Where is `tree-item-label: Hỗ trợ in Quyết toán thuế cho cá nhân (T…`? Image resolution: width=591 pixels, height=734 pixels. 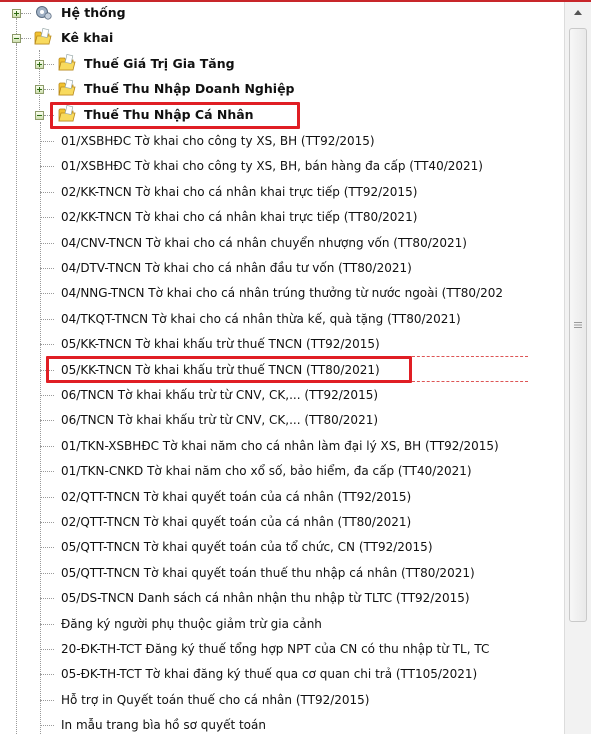 tree-item-label: Hỗ trợ in Quyết toán thuế cho cá nhân (T… is located at coordinates (215, 699).